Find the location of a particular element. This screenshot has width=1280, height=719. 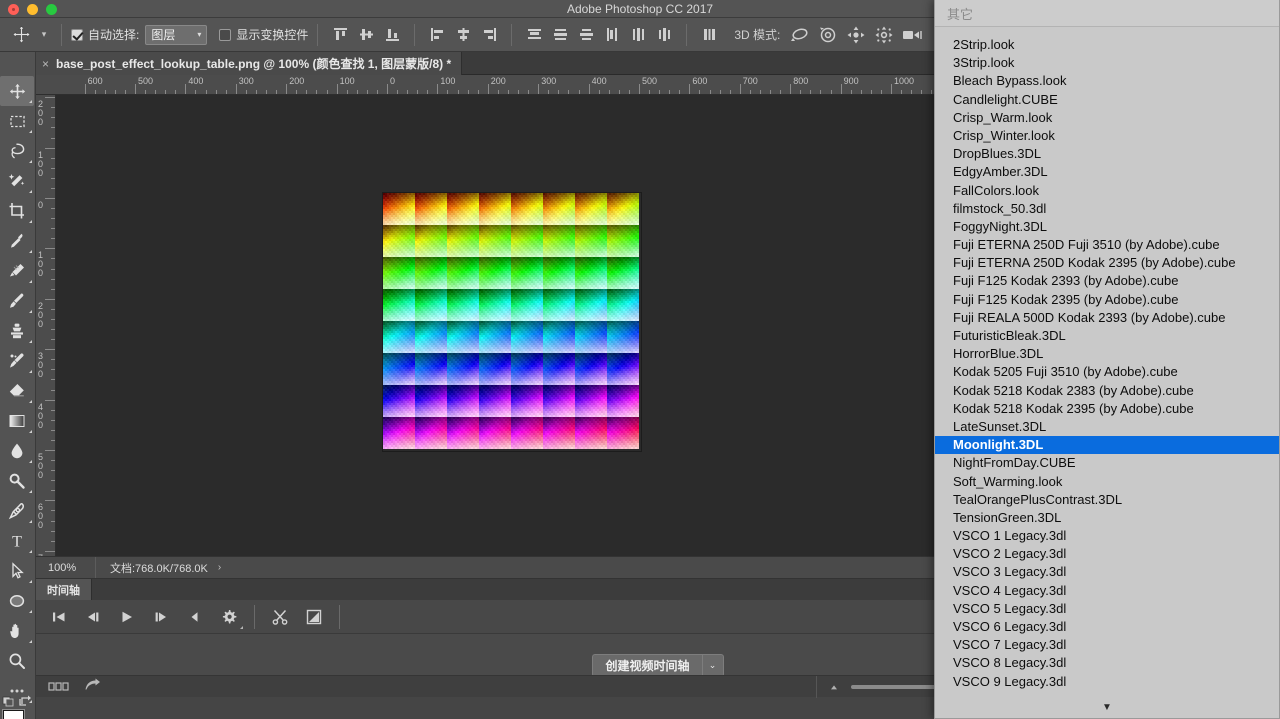

create-timeline-chevron-icon: ⌄ is located at coordinates (712, 665).